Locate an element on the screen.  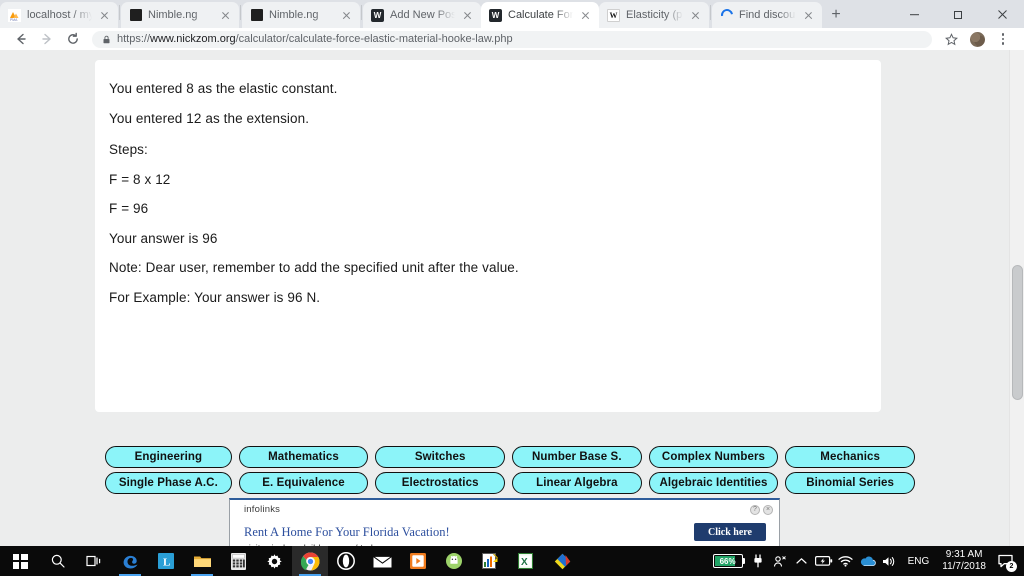
ad-help-icon: ? is located at coordinates (755, 509).